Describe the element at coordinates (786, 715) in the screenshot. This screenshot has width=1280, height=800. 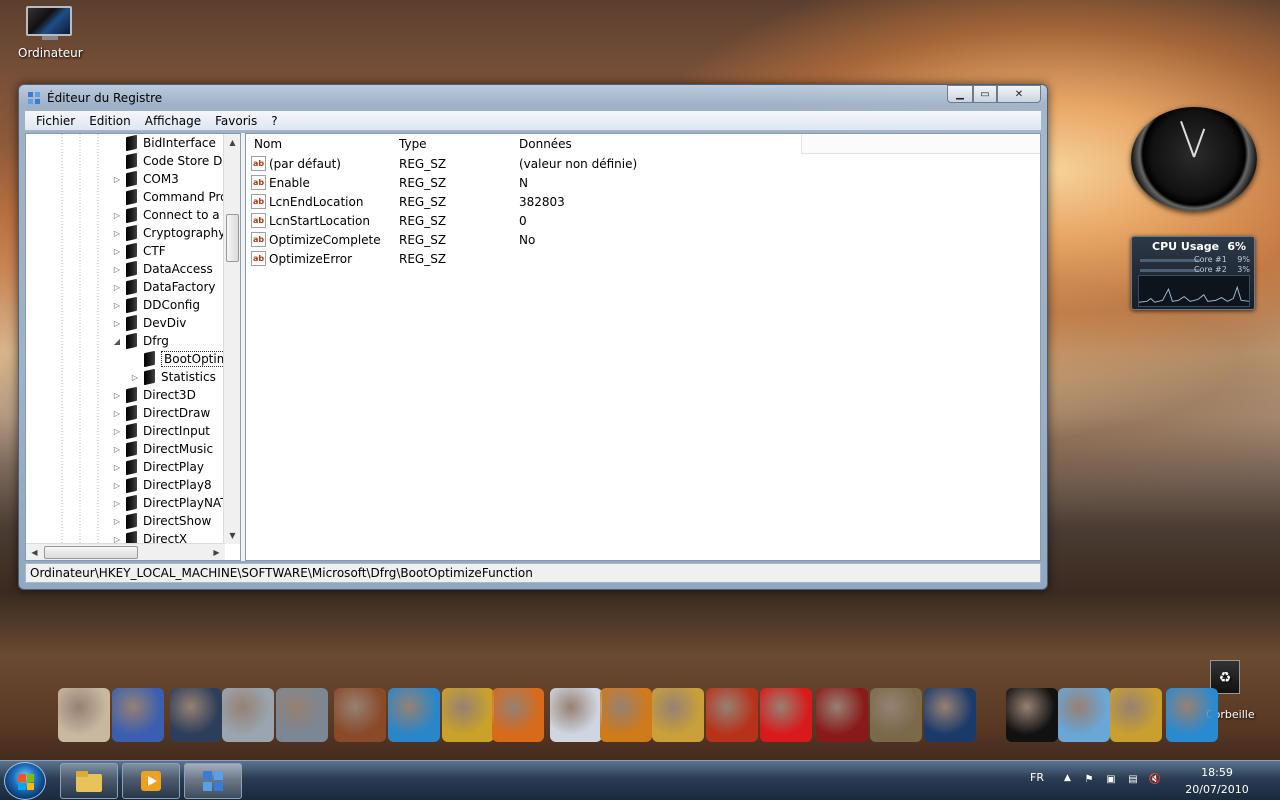
I see `avira-icon` at that location.